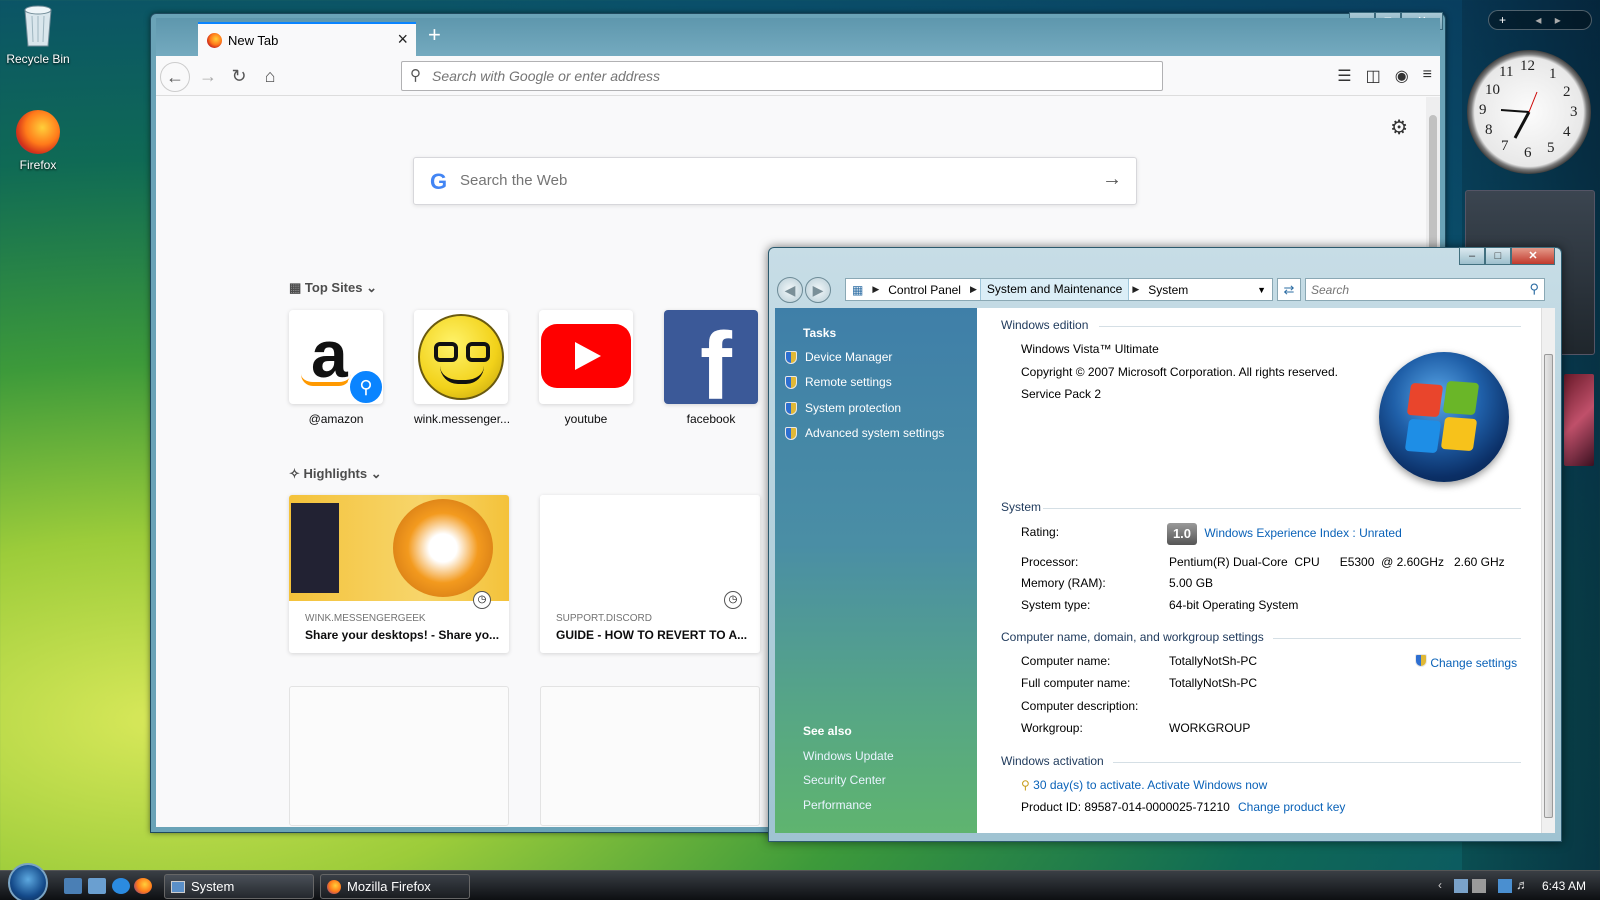 This screenshot has height=900, width=1600. I want to click on system-search-box: ⚲, so click(1425, 289).